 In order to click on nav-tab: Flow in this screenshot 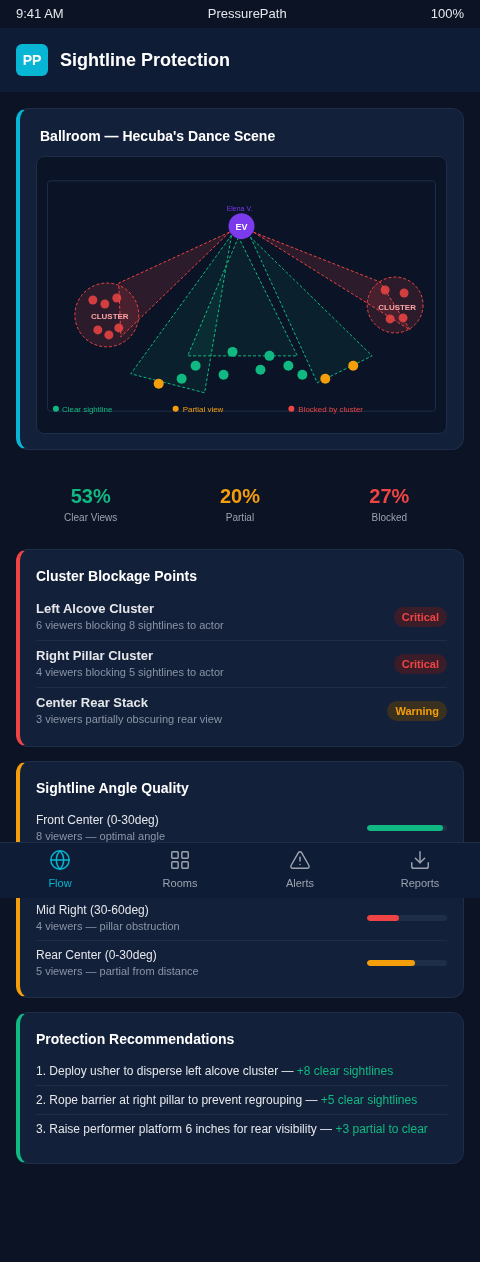, I will do `click(60, 870)`.